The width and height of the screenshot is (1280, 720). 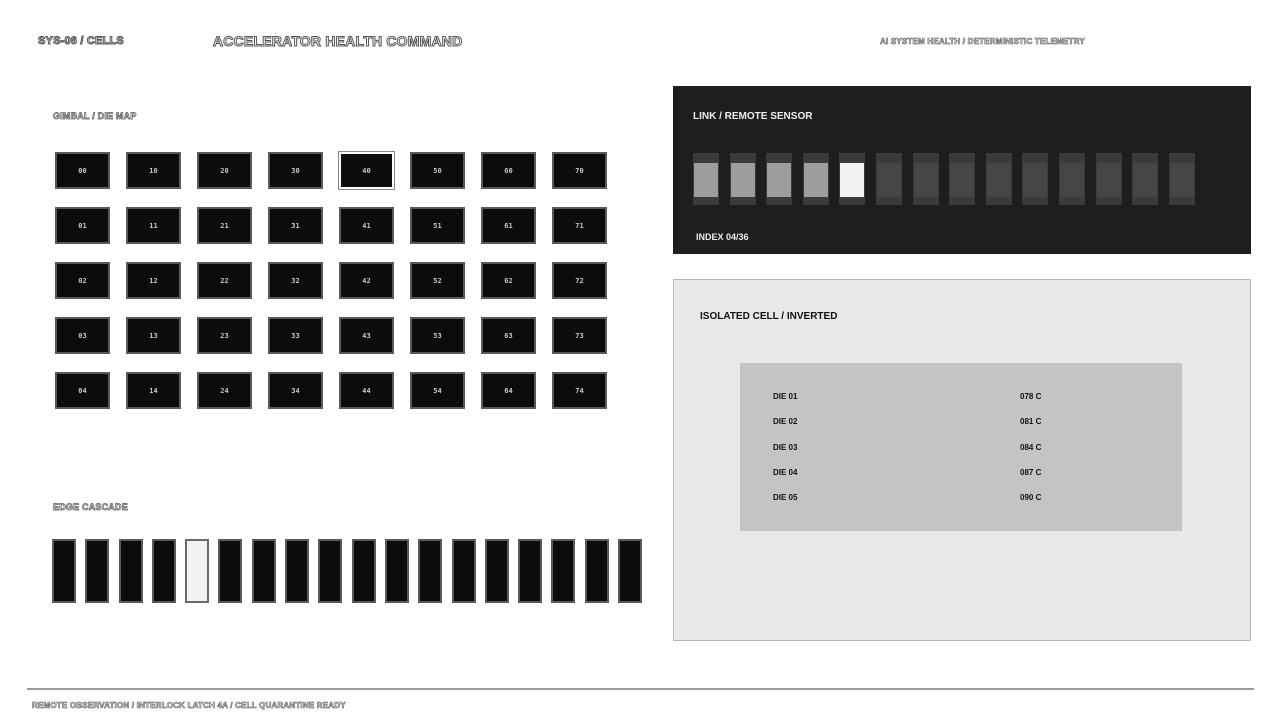 What do you see at coordinates (153, 225) in the screenshot?
I see `die-cell-11: 11` at bounding box center [153, 225].